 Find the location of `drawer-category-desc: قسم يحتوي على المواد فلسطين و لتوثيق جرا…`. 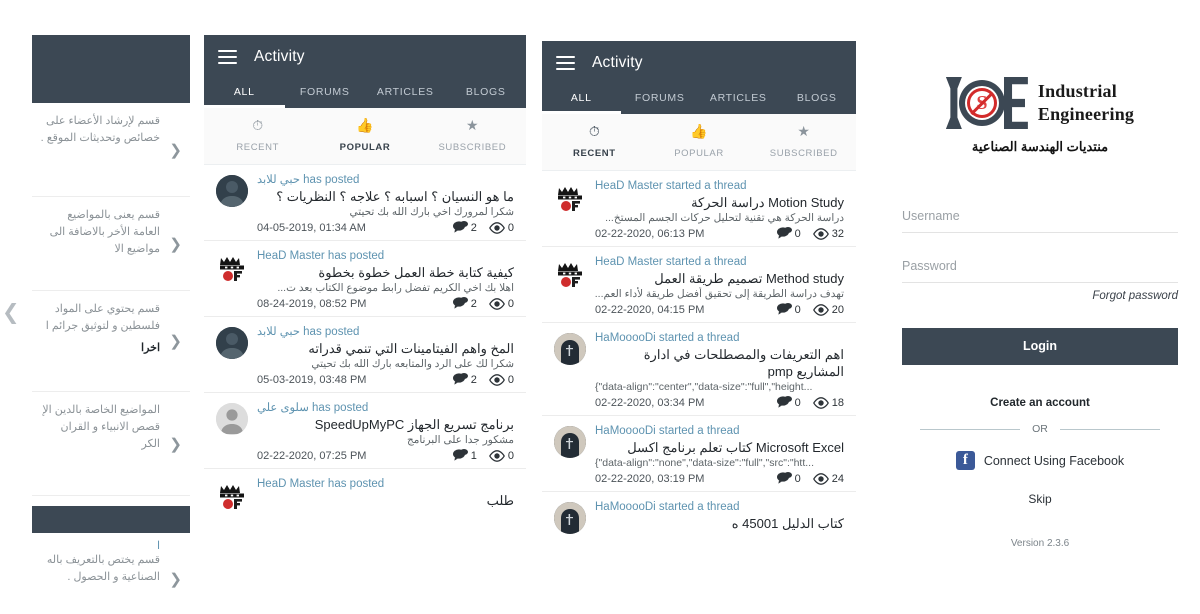

drawer-category-desc: قسم يحتوي على المواد فلسطين و لتوثيق جرا… is located at coordinates (102, 317).